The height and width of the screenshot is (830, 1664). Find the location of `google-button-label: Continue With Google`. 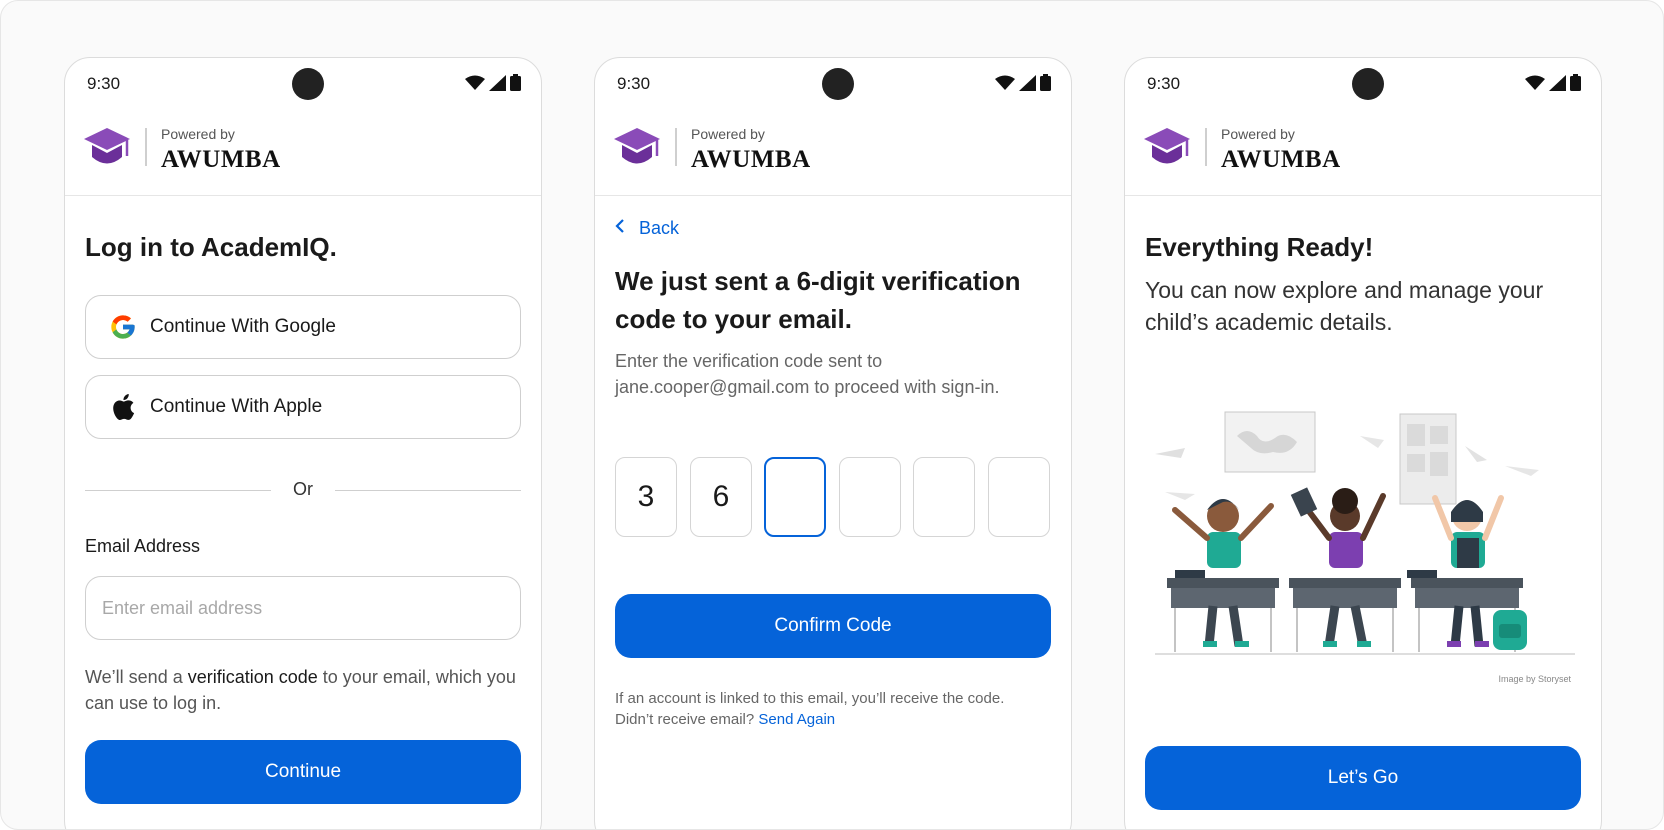

google-button-label: Continue With Google is located at coordinates (243, 326).